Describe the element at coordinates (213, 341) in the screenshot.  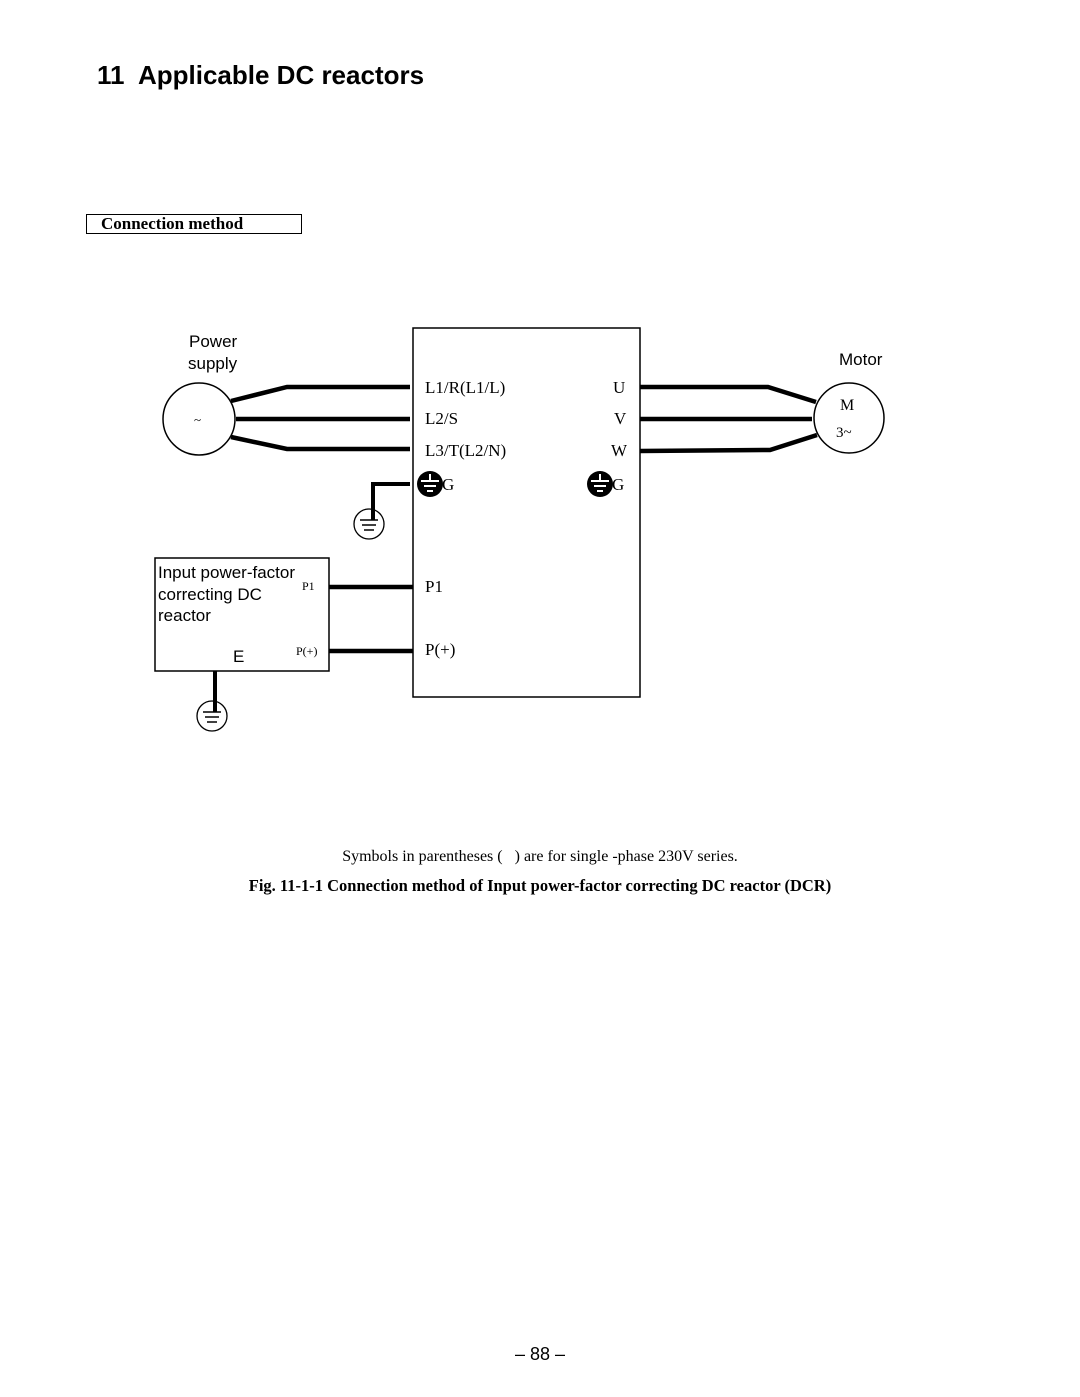
I see `power-supply-label-line1: Power` at that location.